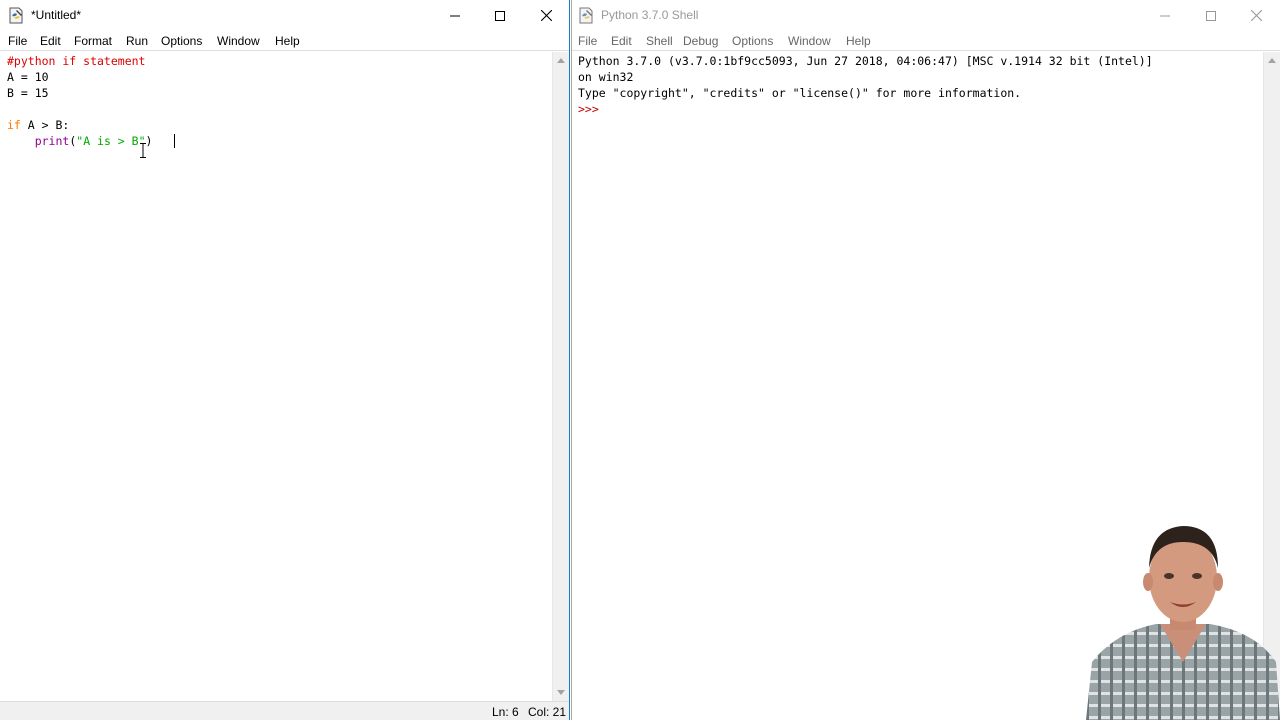 Image resolution: width=1280 pixels, height=720 pixels. What do you see at coordinates (111, 141) in the screenshot?
I see `code-token: "A is > B"` at bounding box center [111, 141].